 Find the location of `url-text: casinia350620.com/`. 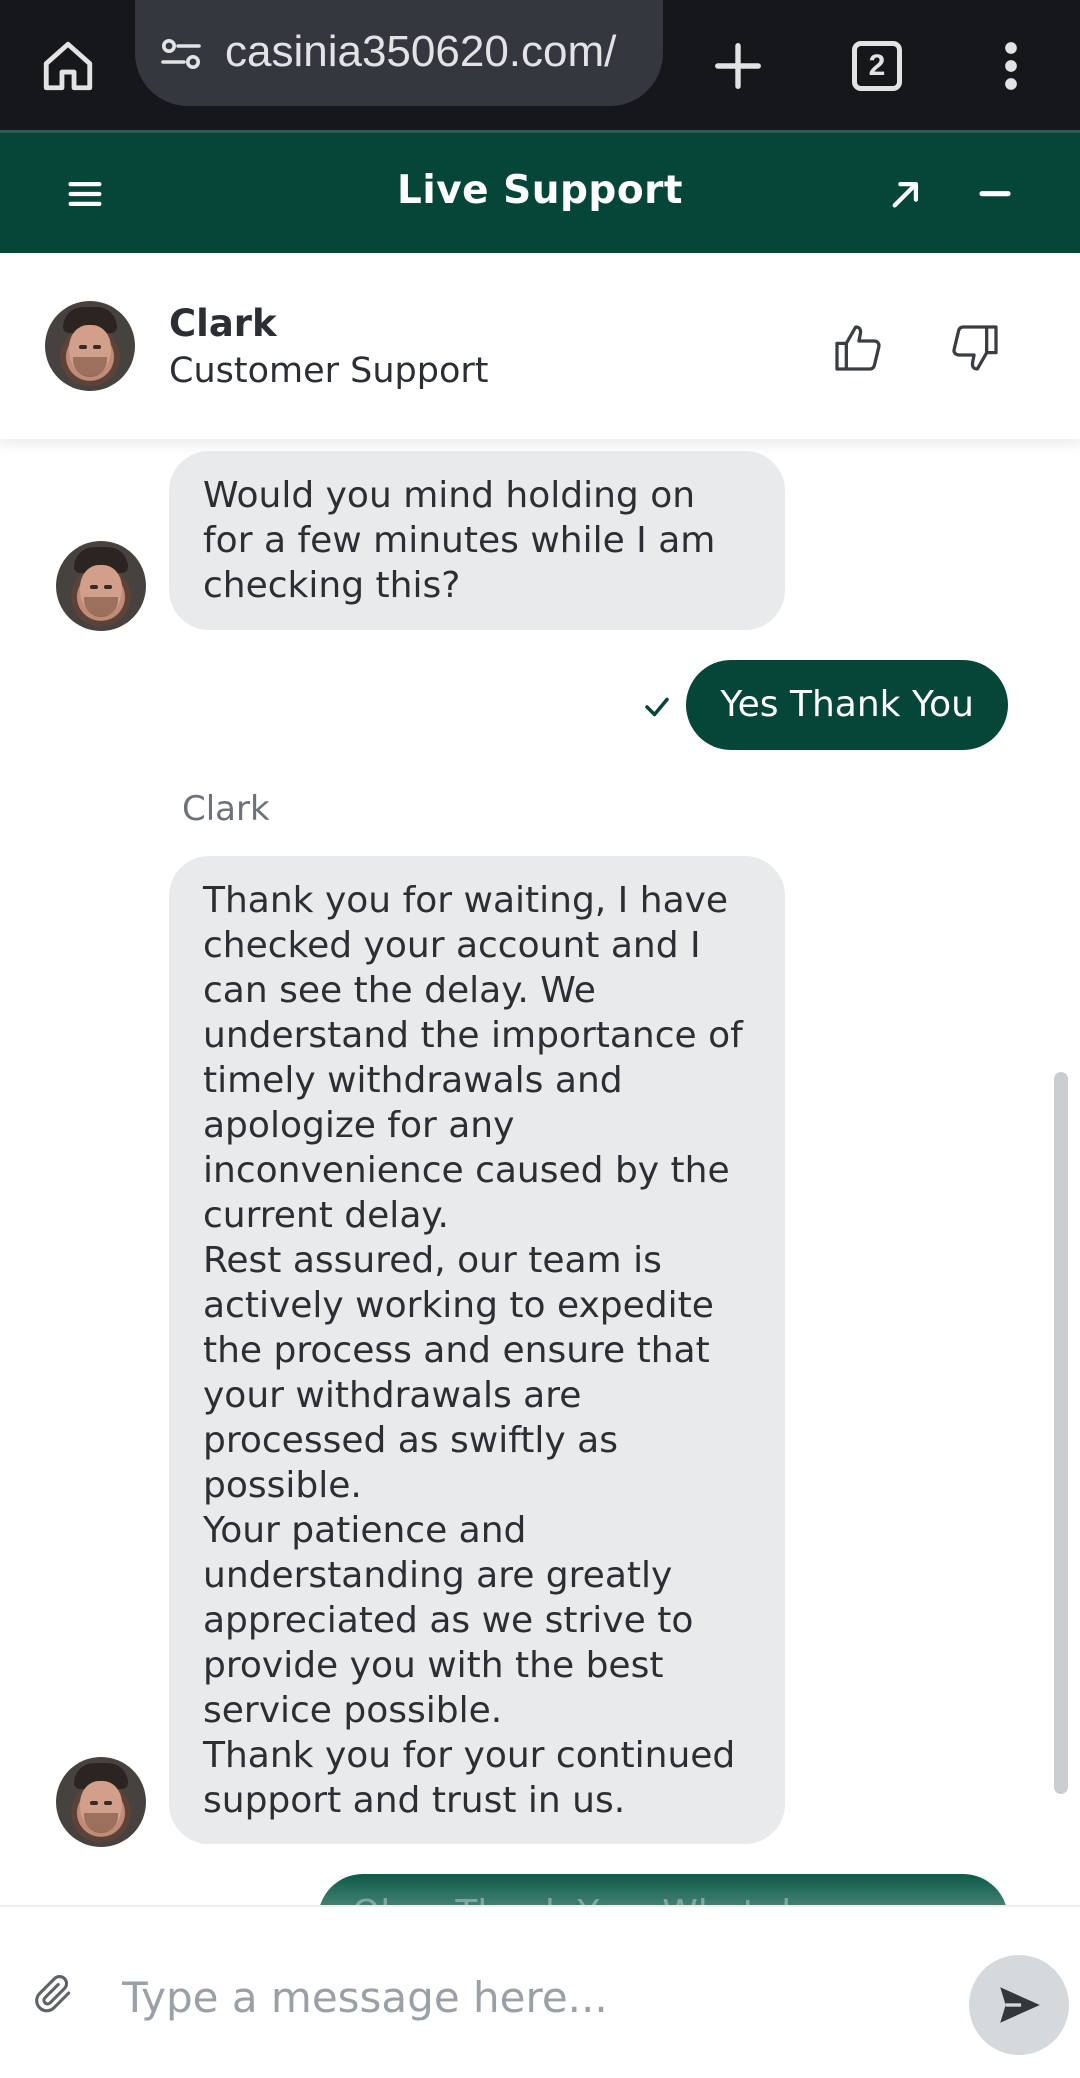

url-text: casinia350620.com/ is located at coordinates (435, 52).